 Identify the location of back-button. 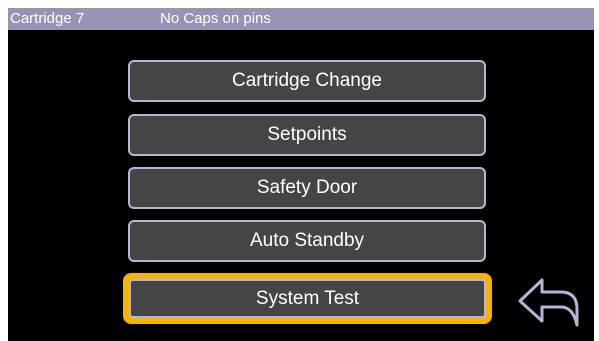
(549, 302).